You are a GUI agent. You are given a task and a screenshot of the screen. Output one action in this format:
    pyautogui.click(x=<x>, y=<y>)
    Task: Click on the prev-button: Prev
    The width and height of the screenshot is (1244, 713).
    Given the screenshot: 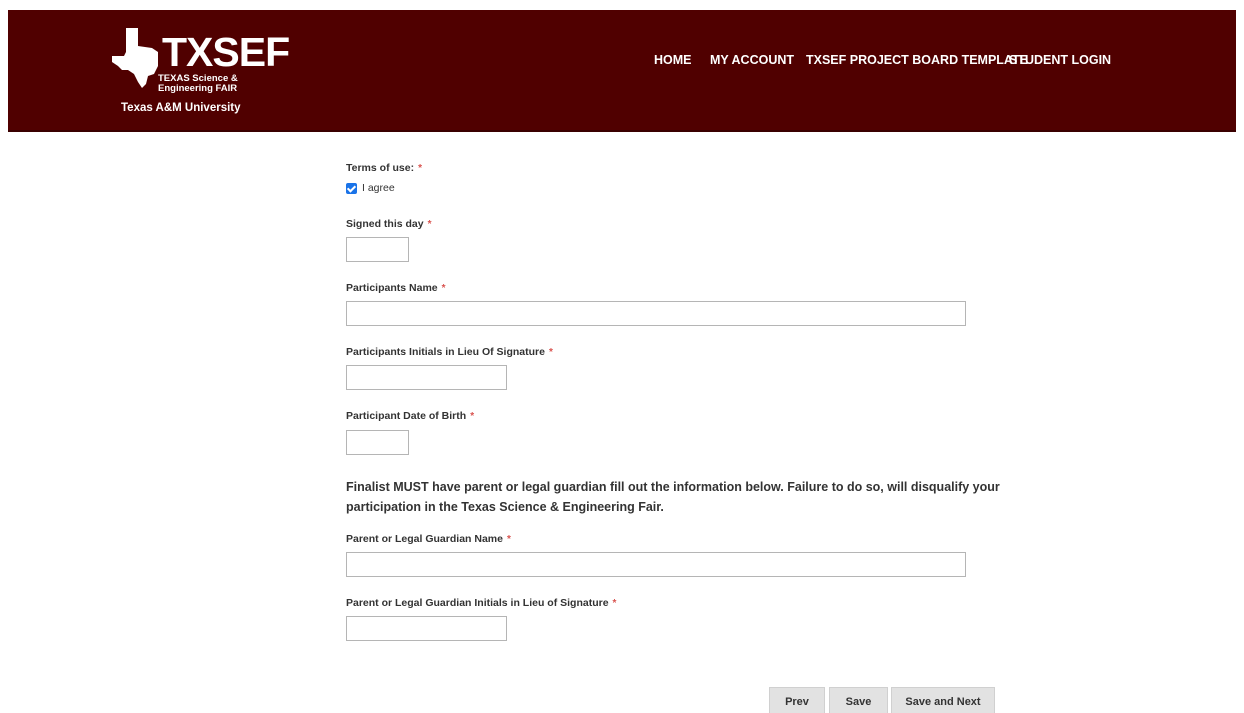 What is the action you would take?
    pyautogui.click(x=797, y=700)
    